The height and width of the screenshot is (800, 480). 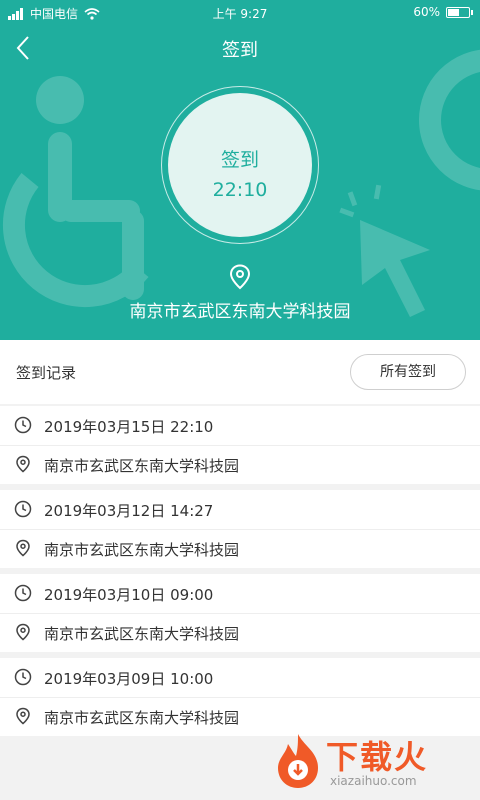 I want to click on record-item: 2019年03月10日 09:00 南京市玄武区东南大学科技园, so click(x=240, y=613).